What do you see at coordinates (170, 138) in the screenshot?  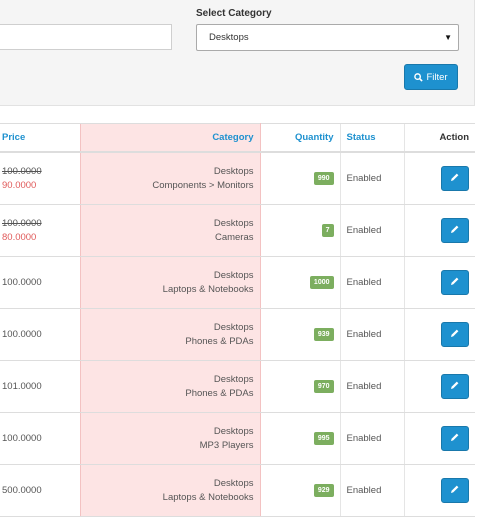 I see `category-column-header: Category` at bounding box center [170, 138].